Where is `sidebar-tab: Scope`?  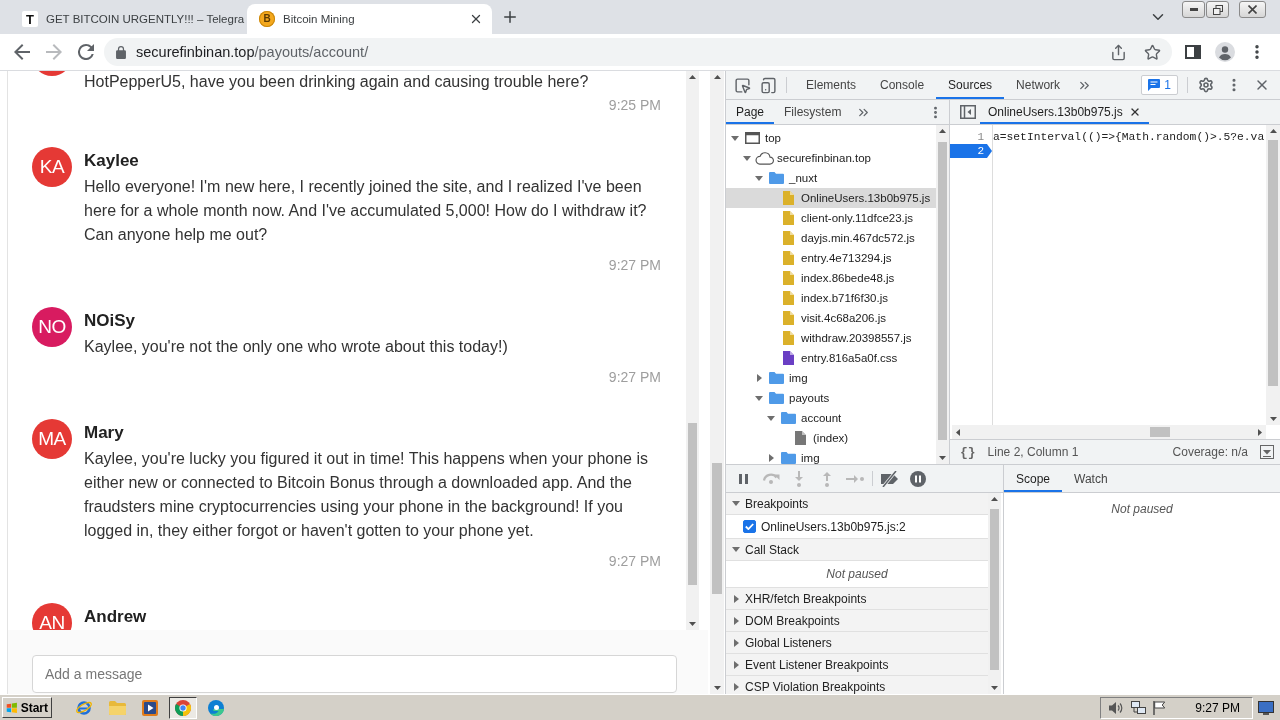
sidebar-tab: Scope is located at coordinates (1033, 478).